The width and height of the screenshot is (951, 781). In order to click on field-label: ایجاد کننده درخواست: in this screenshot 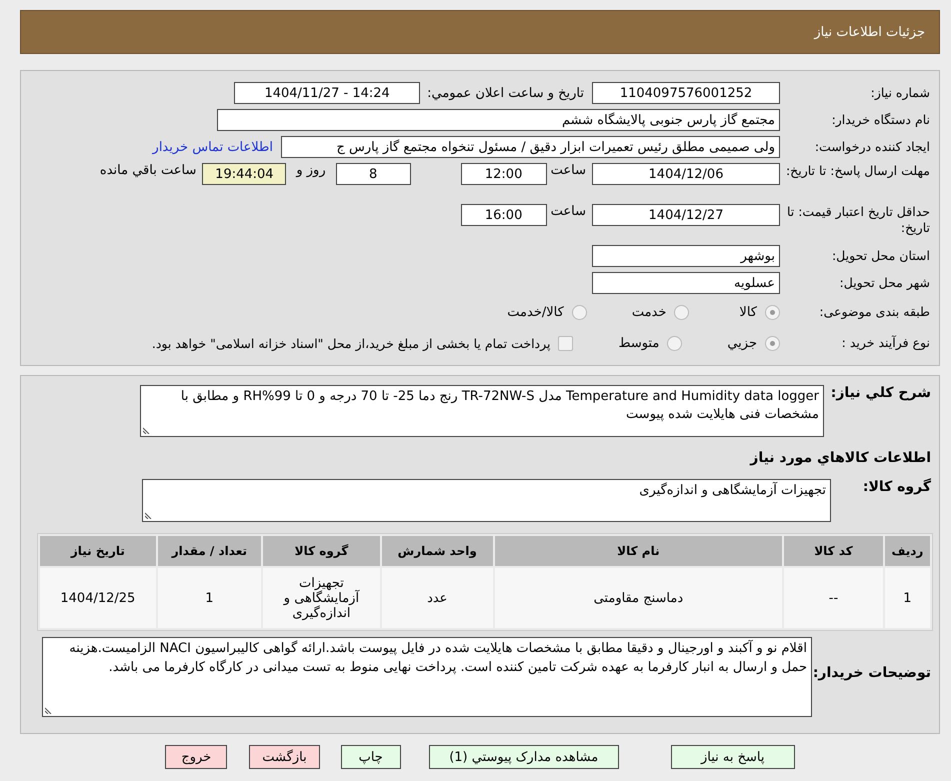, I will do `click(872, 147)`.